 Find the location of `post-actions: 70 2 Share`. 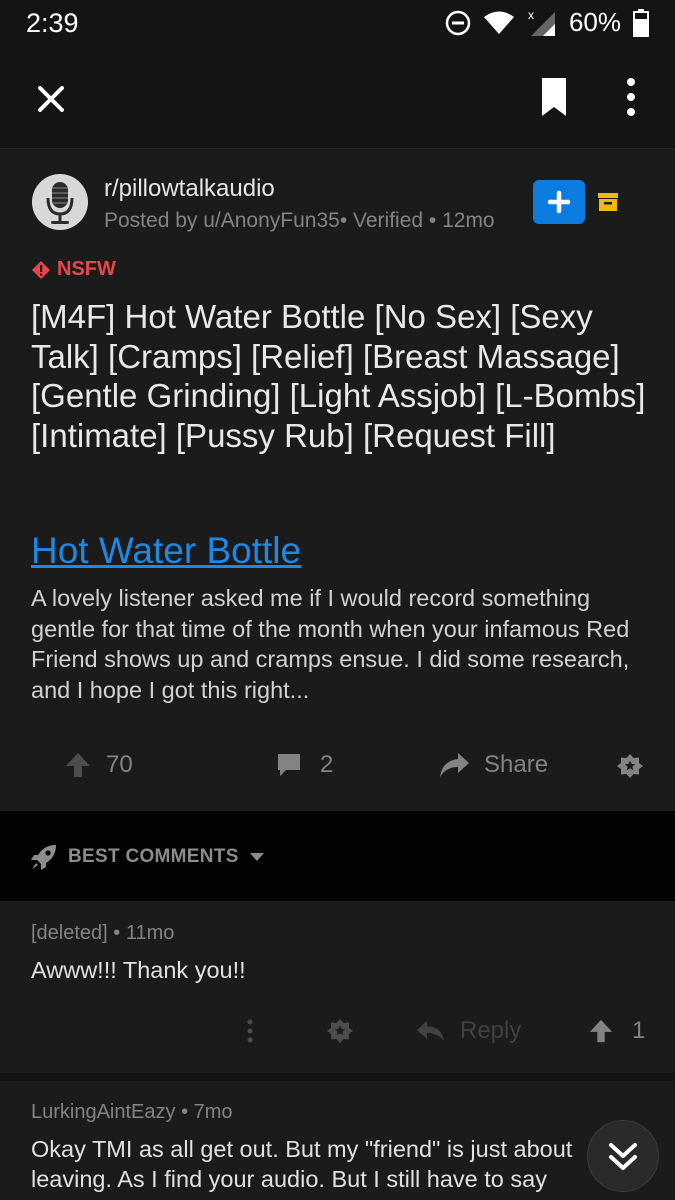

post-actions: 70 2 Share is located at coordinates (337, 767).